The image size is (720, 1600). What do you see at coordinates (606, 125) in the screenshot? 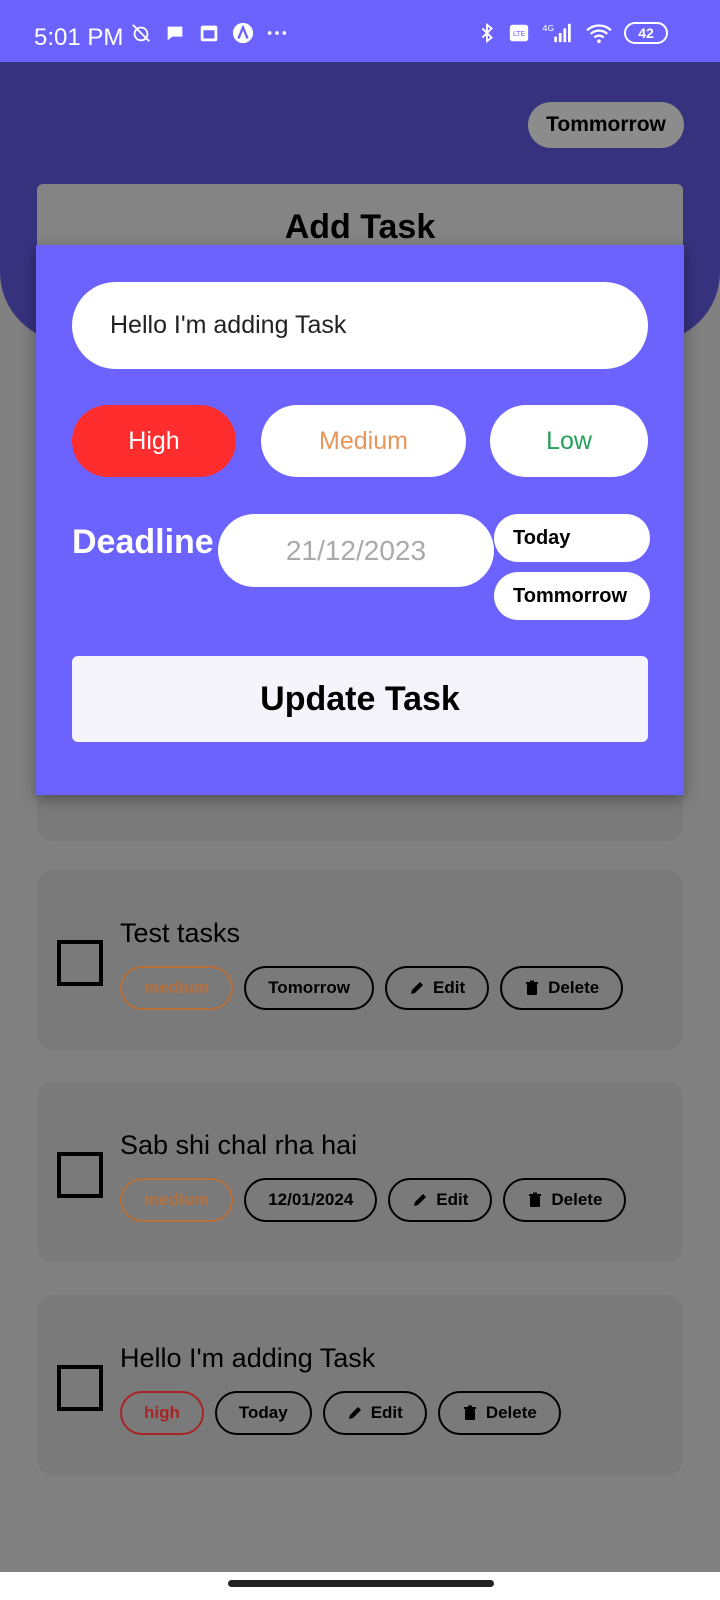
I see `header-tomorrow-pill: Tommorrow` at bounding box center [606, 125].